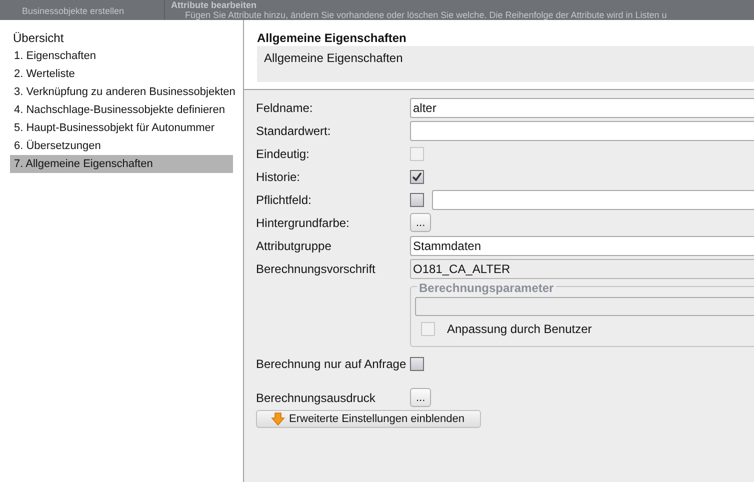 This screenshot has width=754, height=482. What do you see at coordinates (426, 15) in the screenshot?
I see `background-text: Fügen Sie Attribute hinzu, ändern Sie vorhandene oder löschen Sie welche. Die Reihenfolge der Attribute wird in Listen u` at bounding box center [426, 15].